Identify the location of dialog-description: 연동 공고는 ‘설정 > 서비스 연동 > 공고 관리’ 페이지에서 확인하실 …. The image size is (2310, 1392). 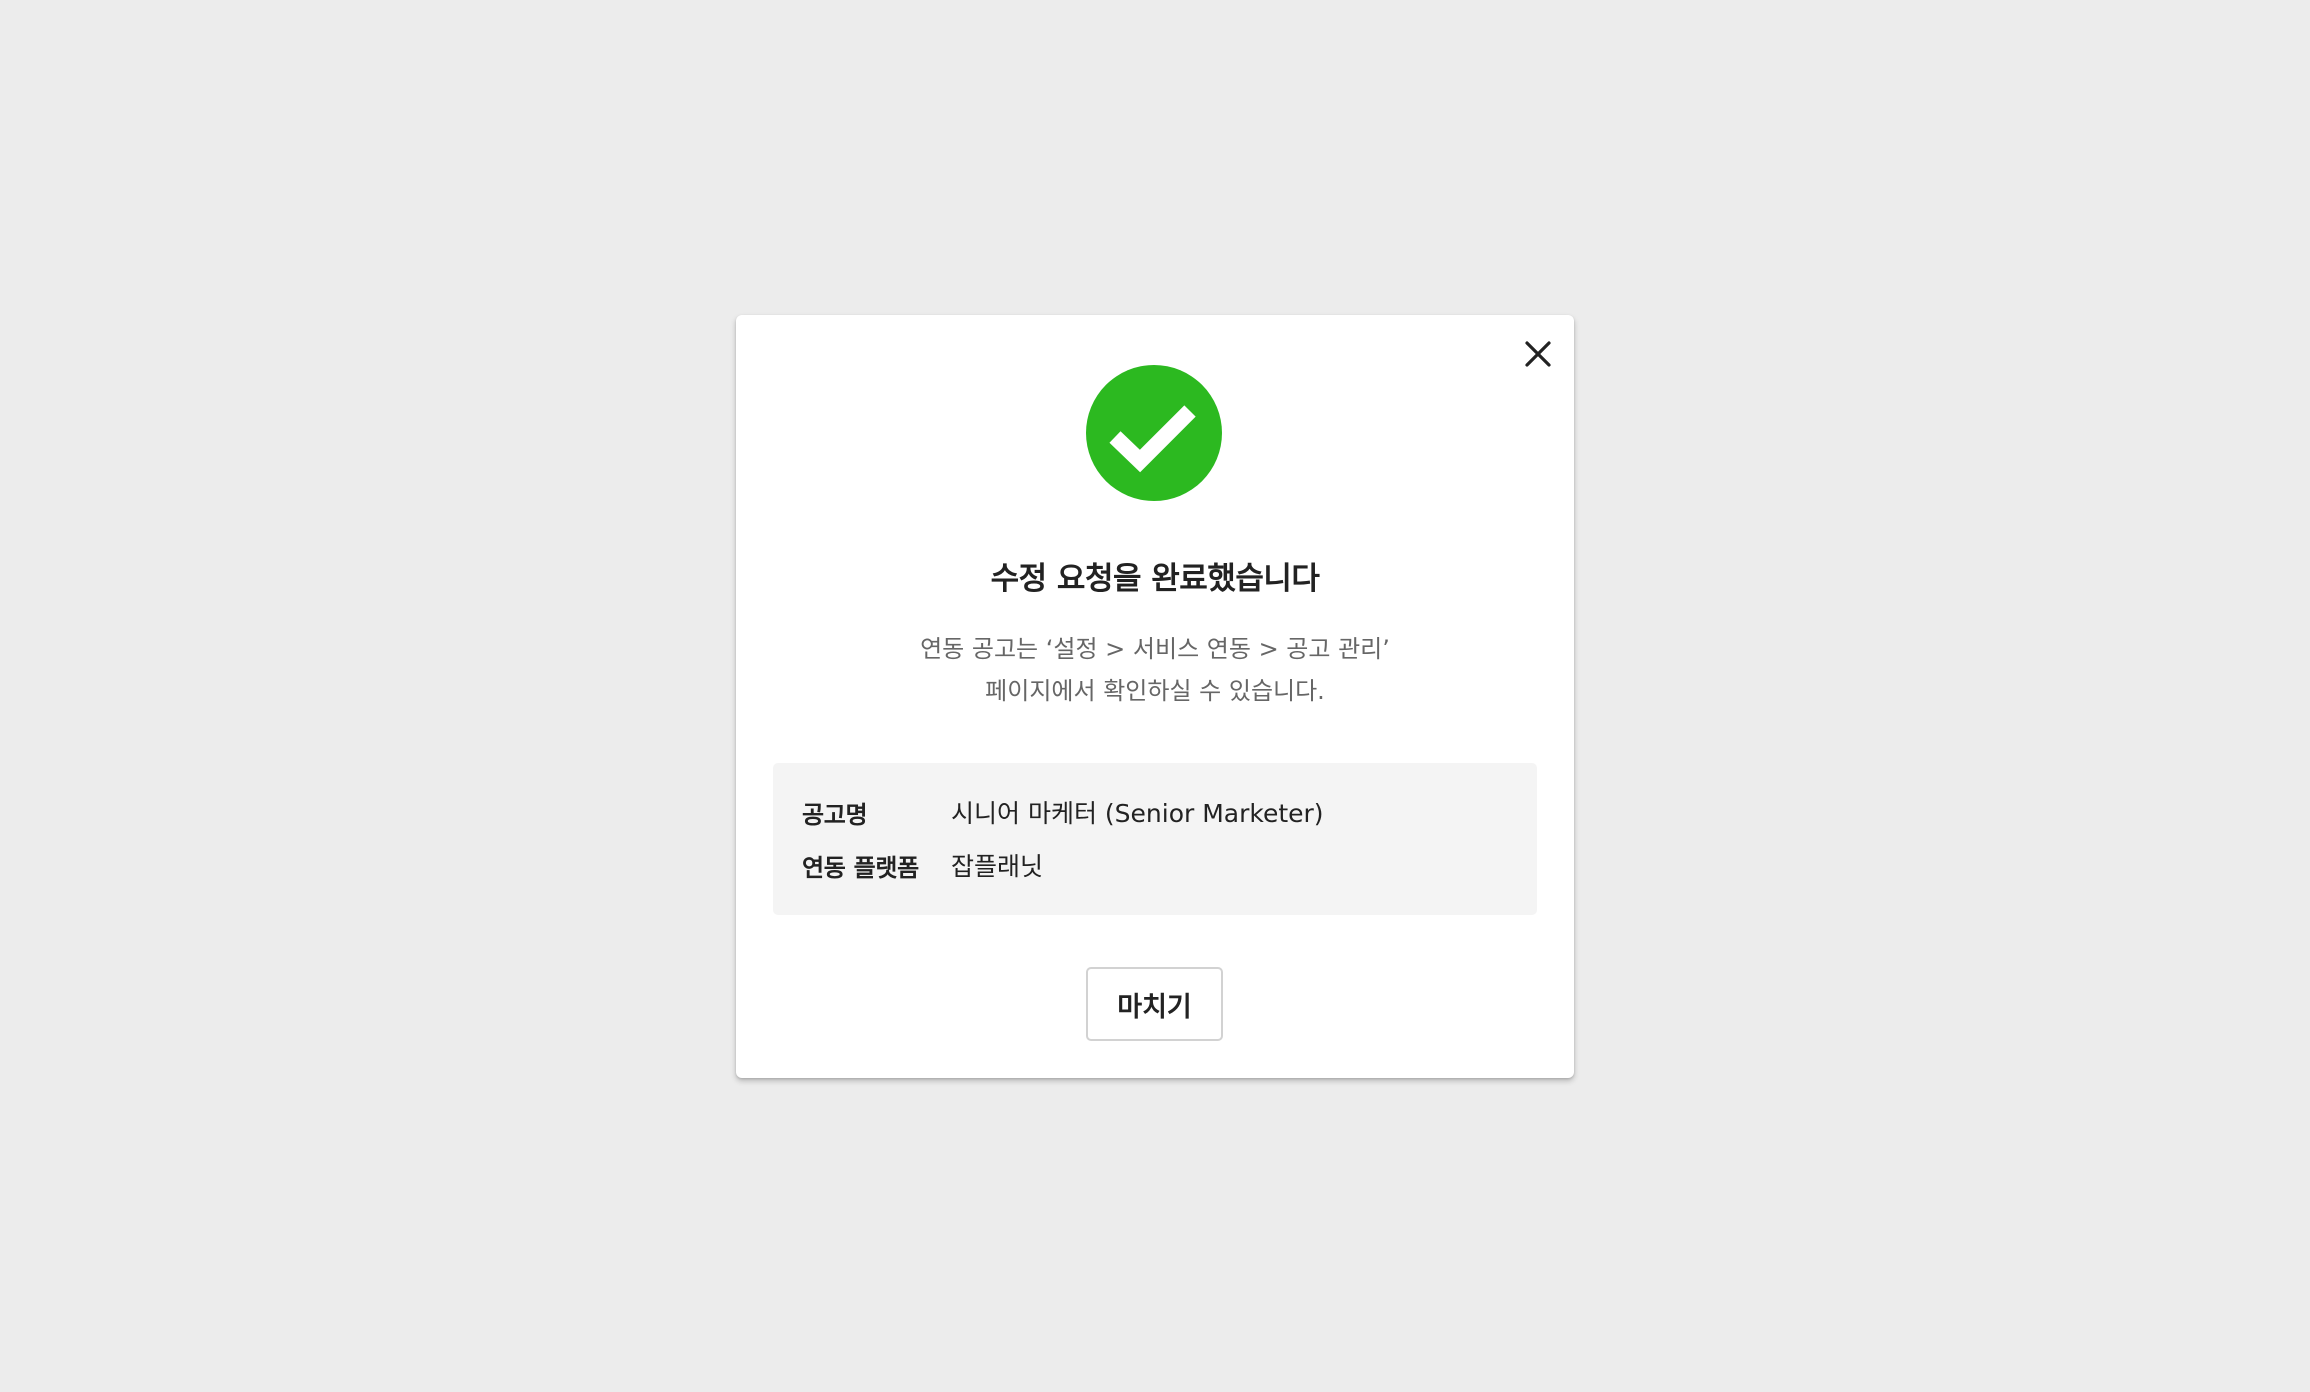
(1155, 670).